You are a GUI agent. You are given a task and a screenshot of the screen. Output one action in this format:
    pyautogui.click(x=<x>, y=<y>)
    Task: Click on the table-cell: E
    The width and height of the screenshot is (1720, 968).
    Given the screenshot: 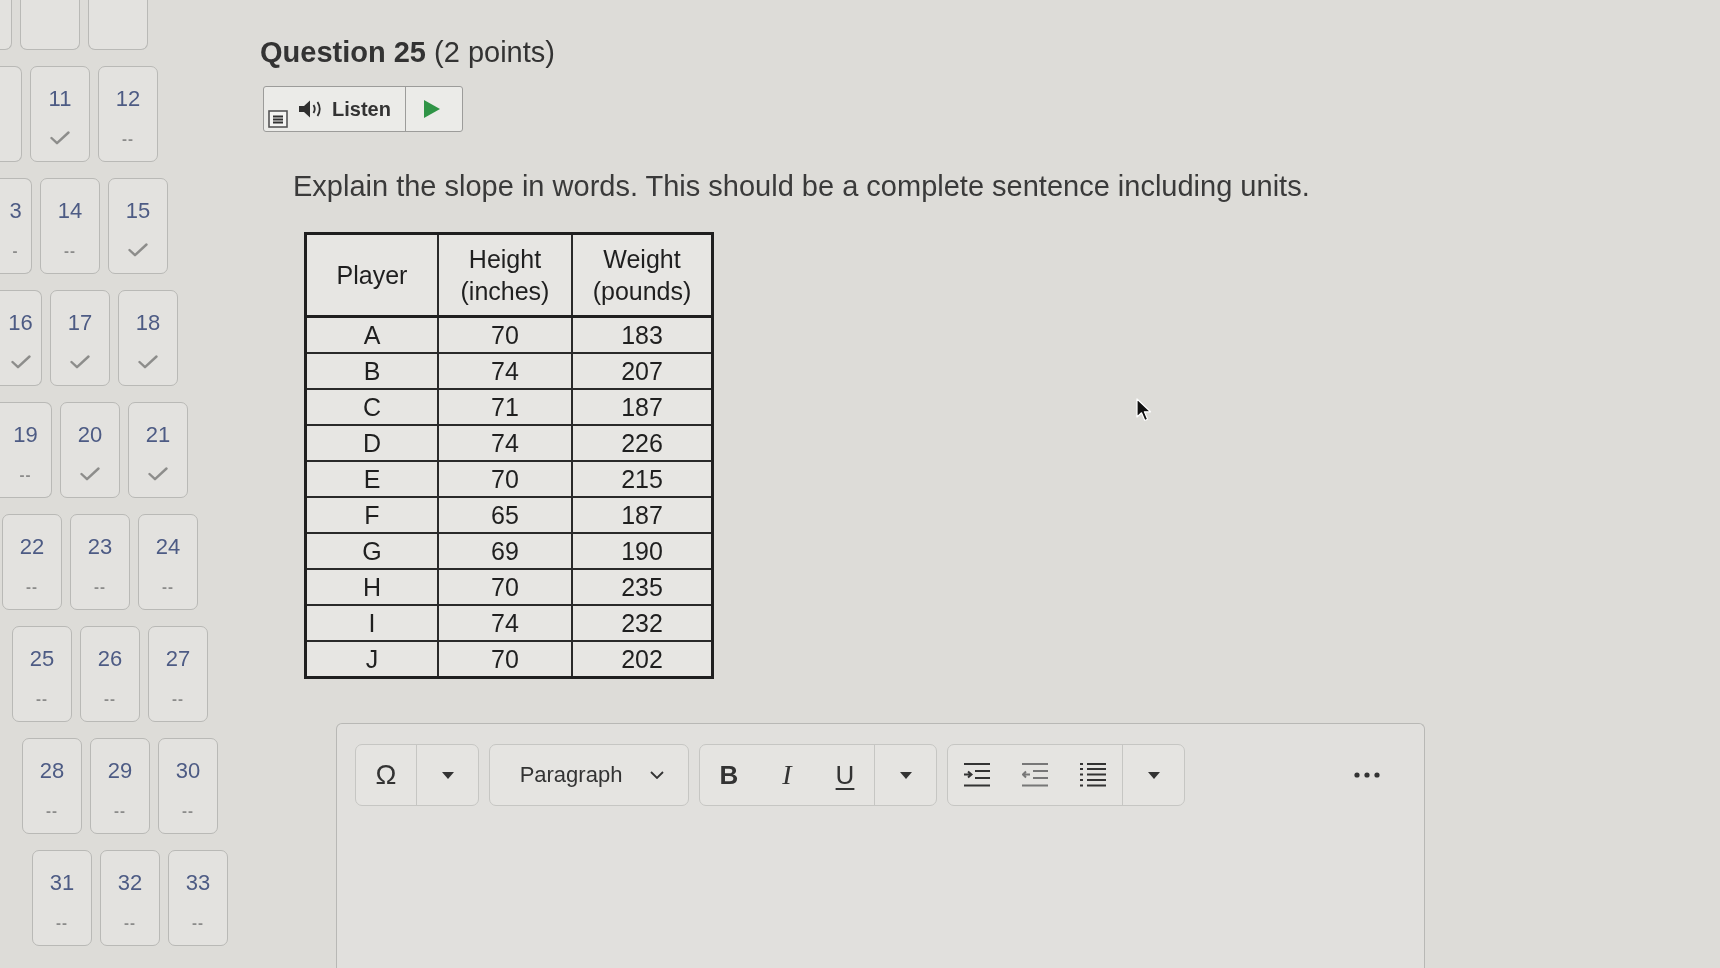 What is the action you would take?
    pyautogui.click(x=371, y=479)
    